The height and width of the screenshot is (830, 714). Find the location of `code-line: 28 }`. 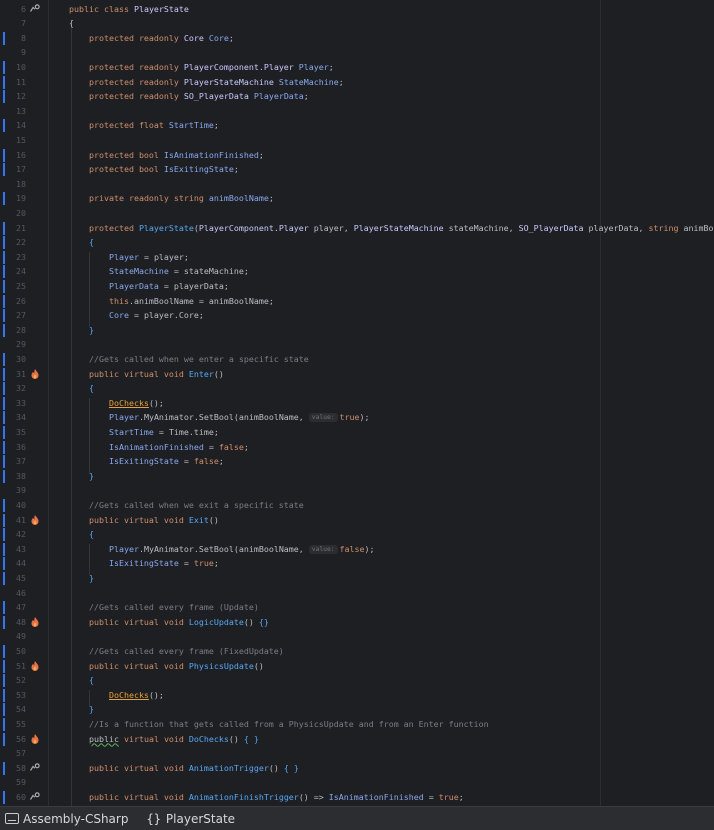

code-line: 28 } is located at coordinates (357, 330).